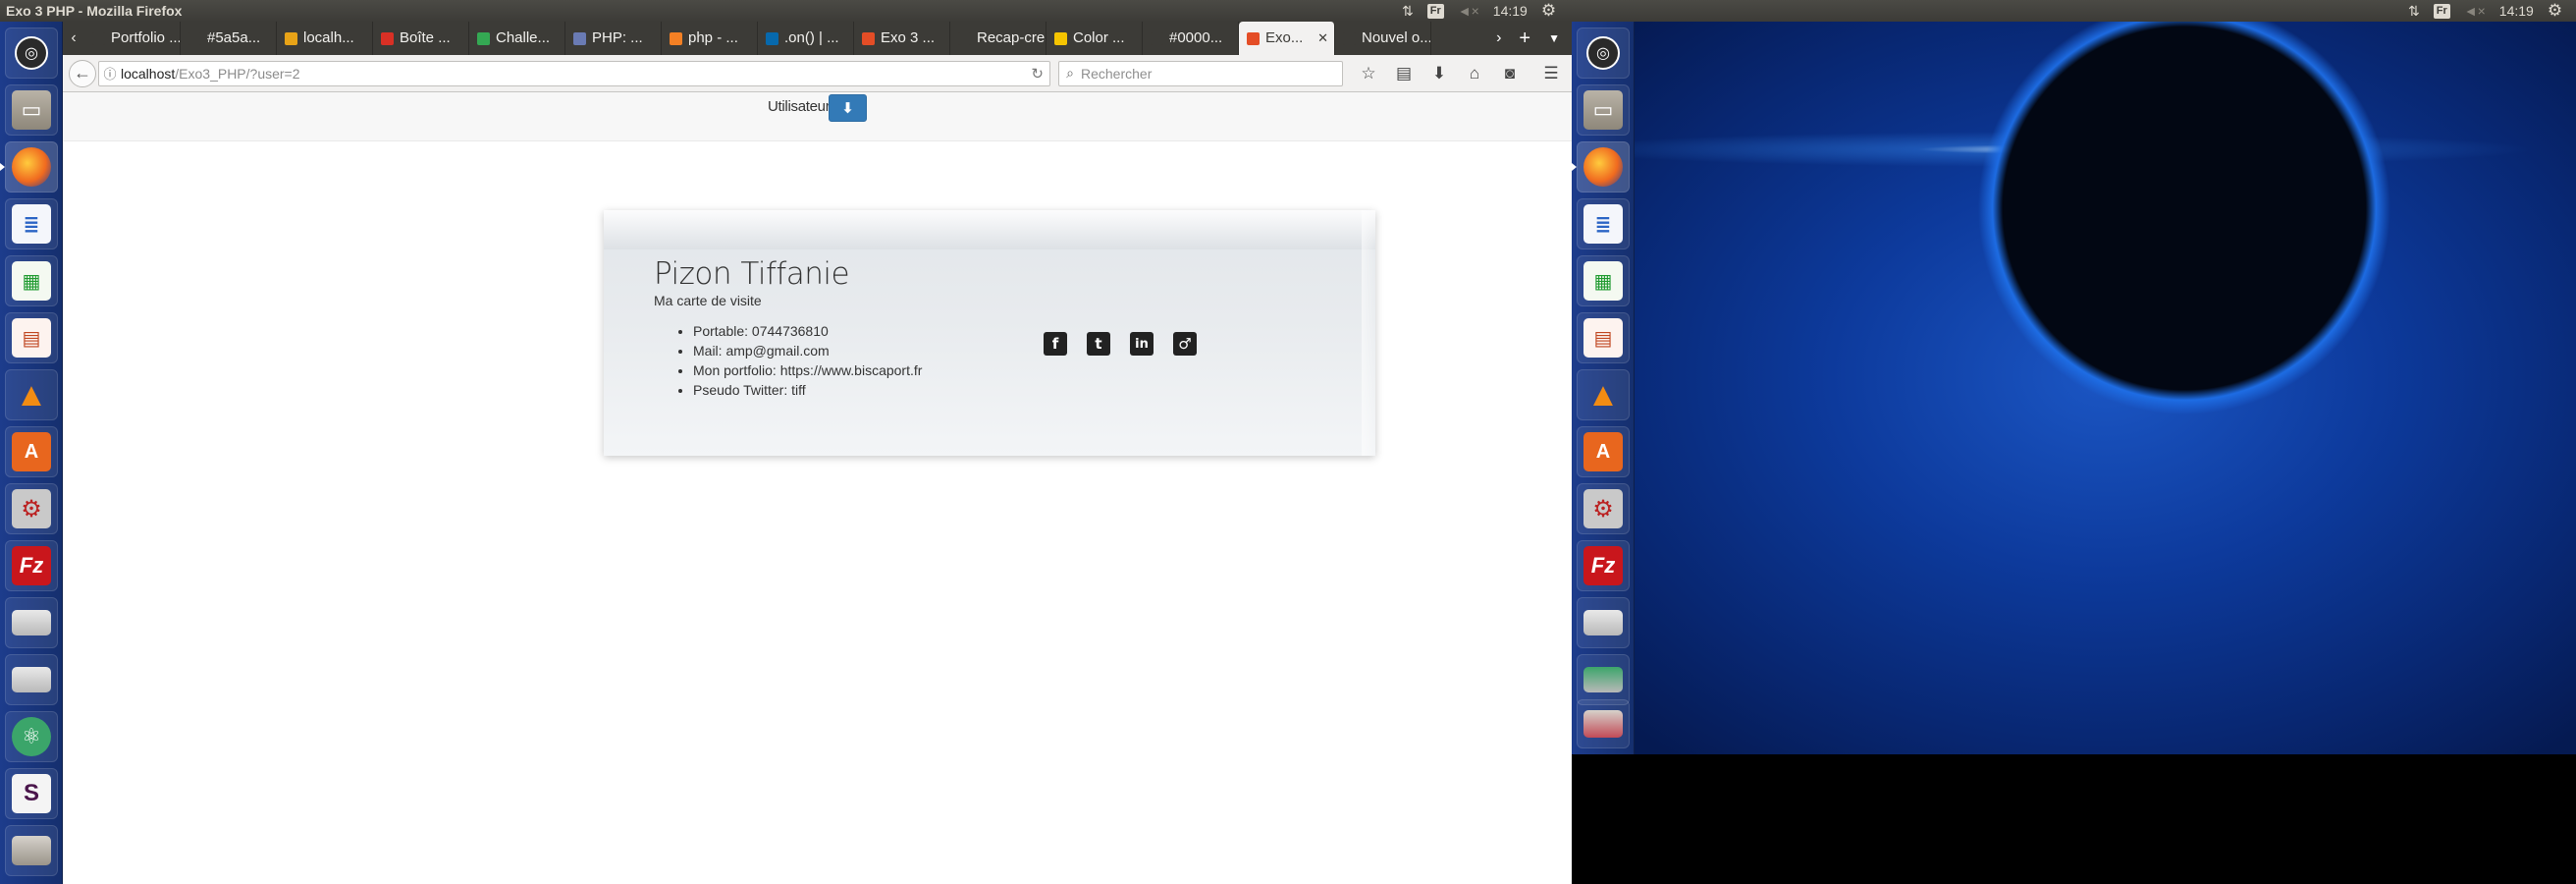 The width and height of the screenshot is (2576, 884). I want to click on new-tab-button: +, so click(1524, 39).